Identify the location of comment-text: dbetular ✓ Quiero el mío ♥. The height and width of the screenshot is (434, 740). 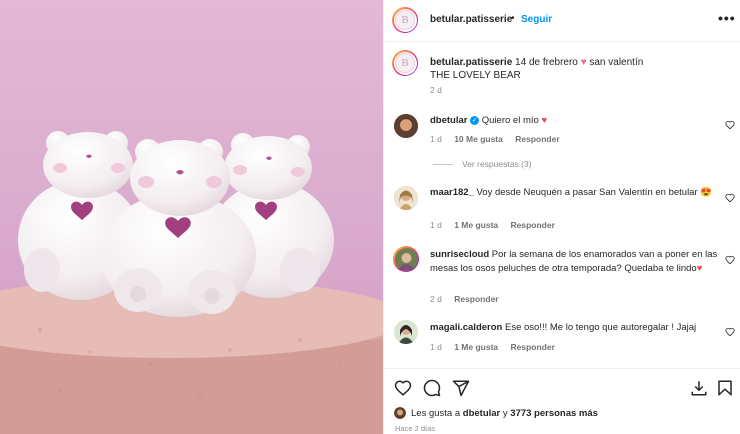
(489, 120).